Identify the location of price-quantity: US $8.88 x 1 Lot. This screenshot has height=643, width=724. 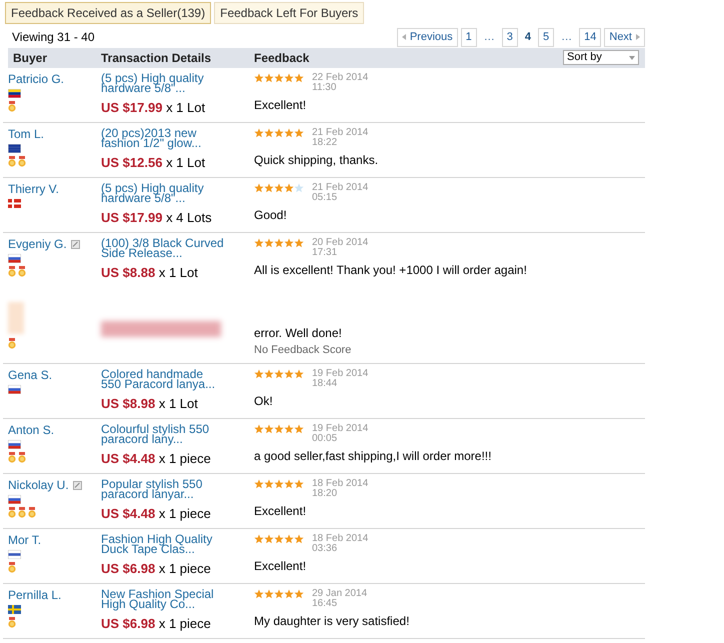
(150, 273).